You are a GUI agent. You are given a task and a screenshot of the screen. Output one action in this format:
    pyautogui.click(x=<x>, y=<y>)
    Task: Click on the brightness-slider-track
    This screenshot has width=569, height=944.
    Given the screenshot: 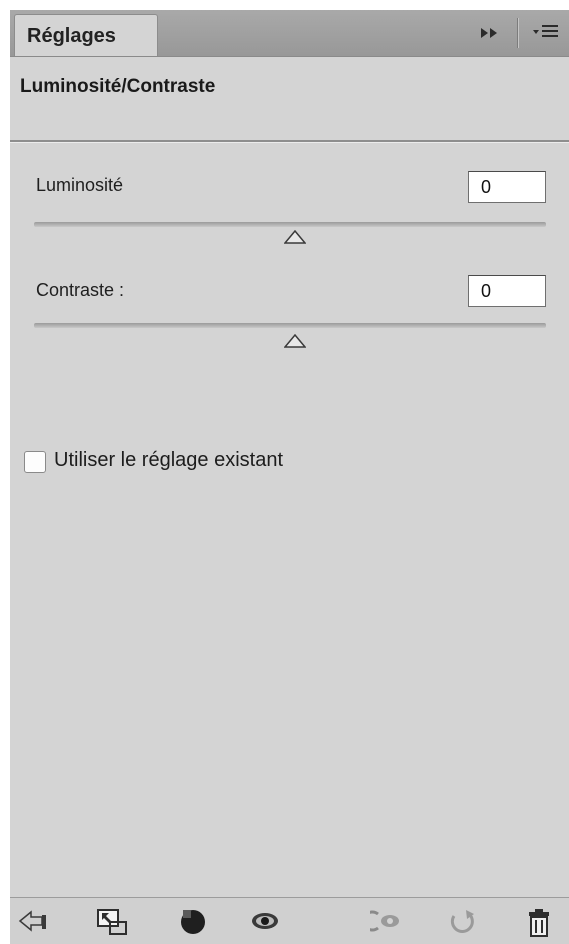 What is the action you would take?
    pyautogui.click(x=290, y=224)
    